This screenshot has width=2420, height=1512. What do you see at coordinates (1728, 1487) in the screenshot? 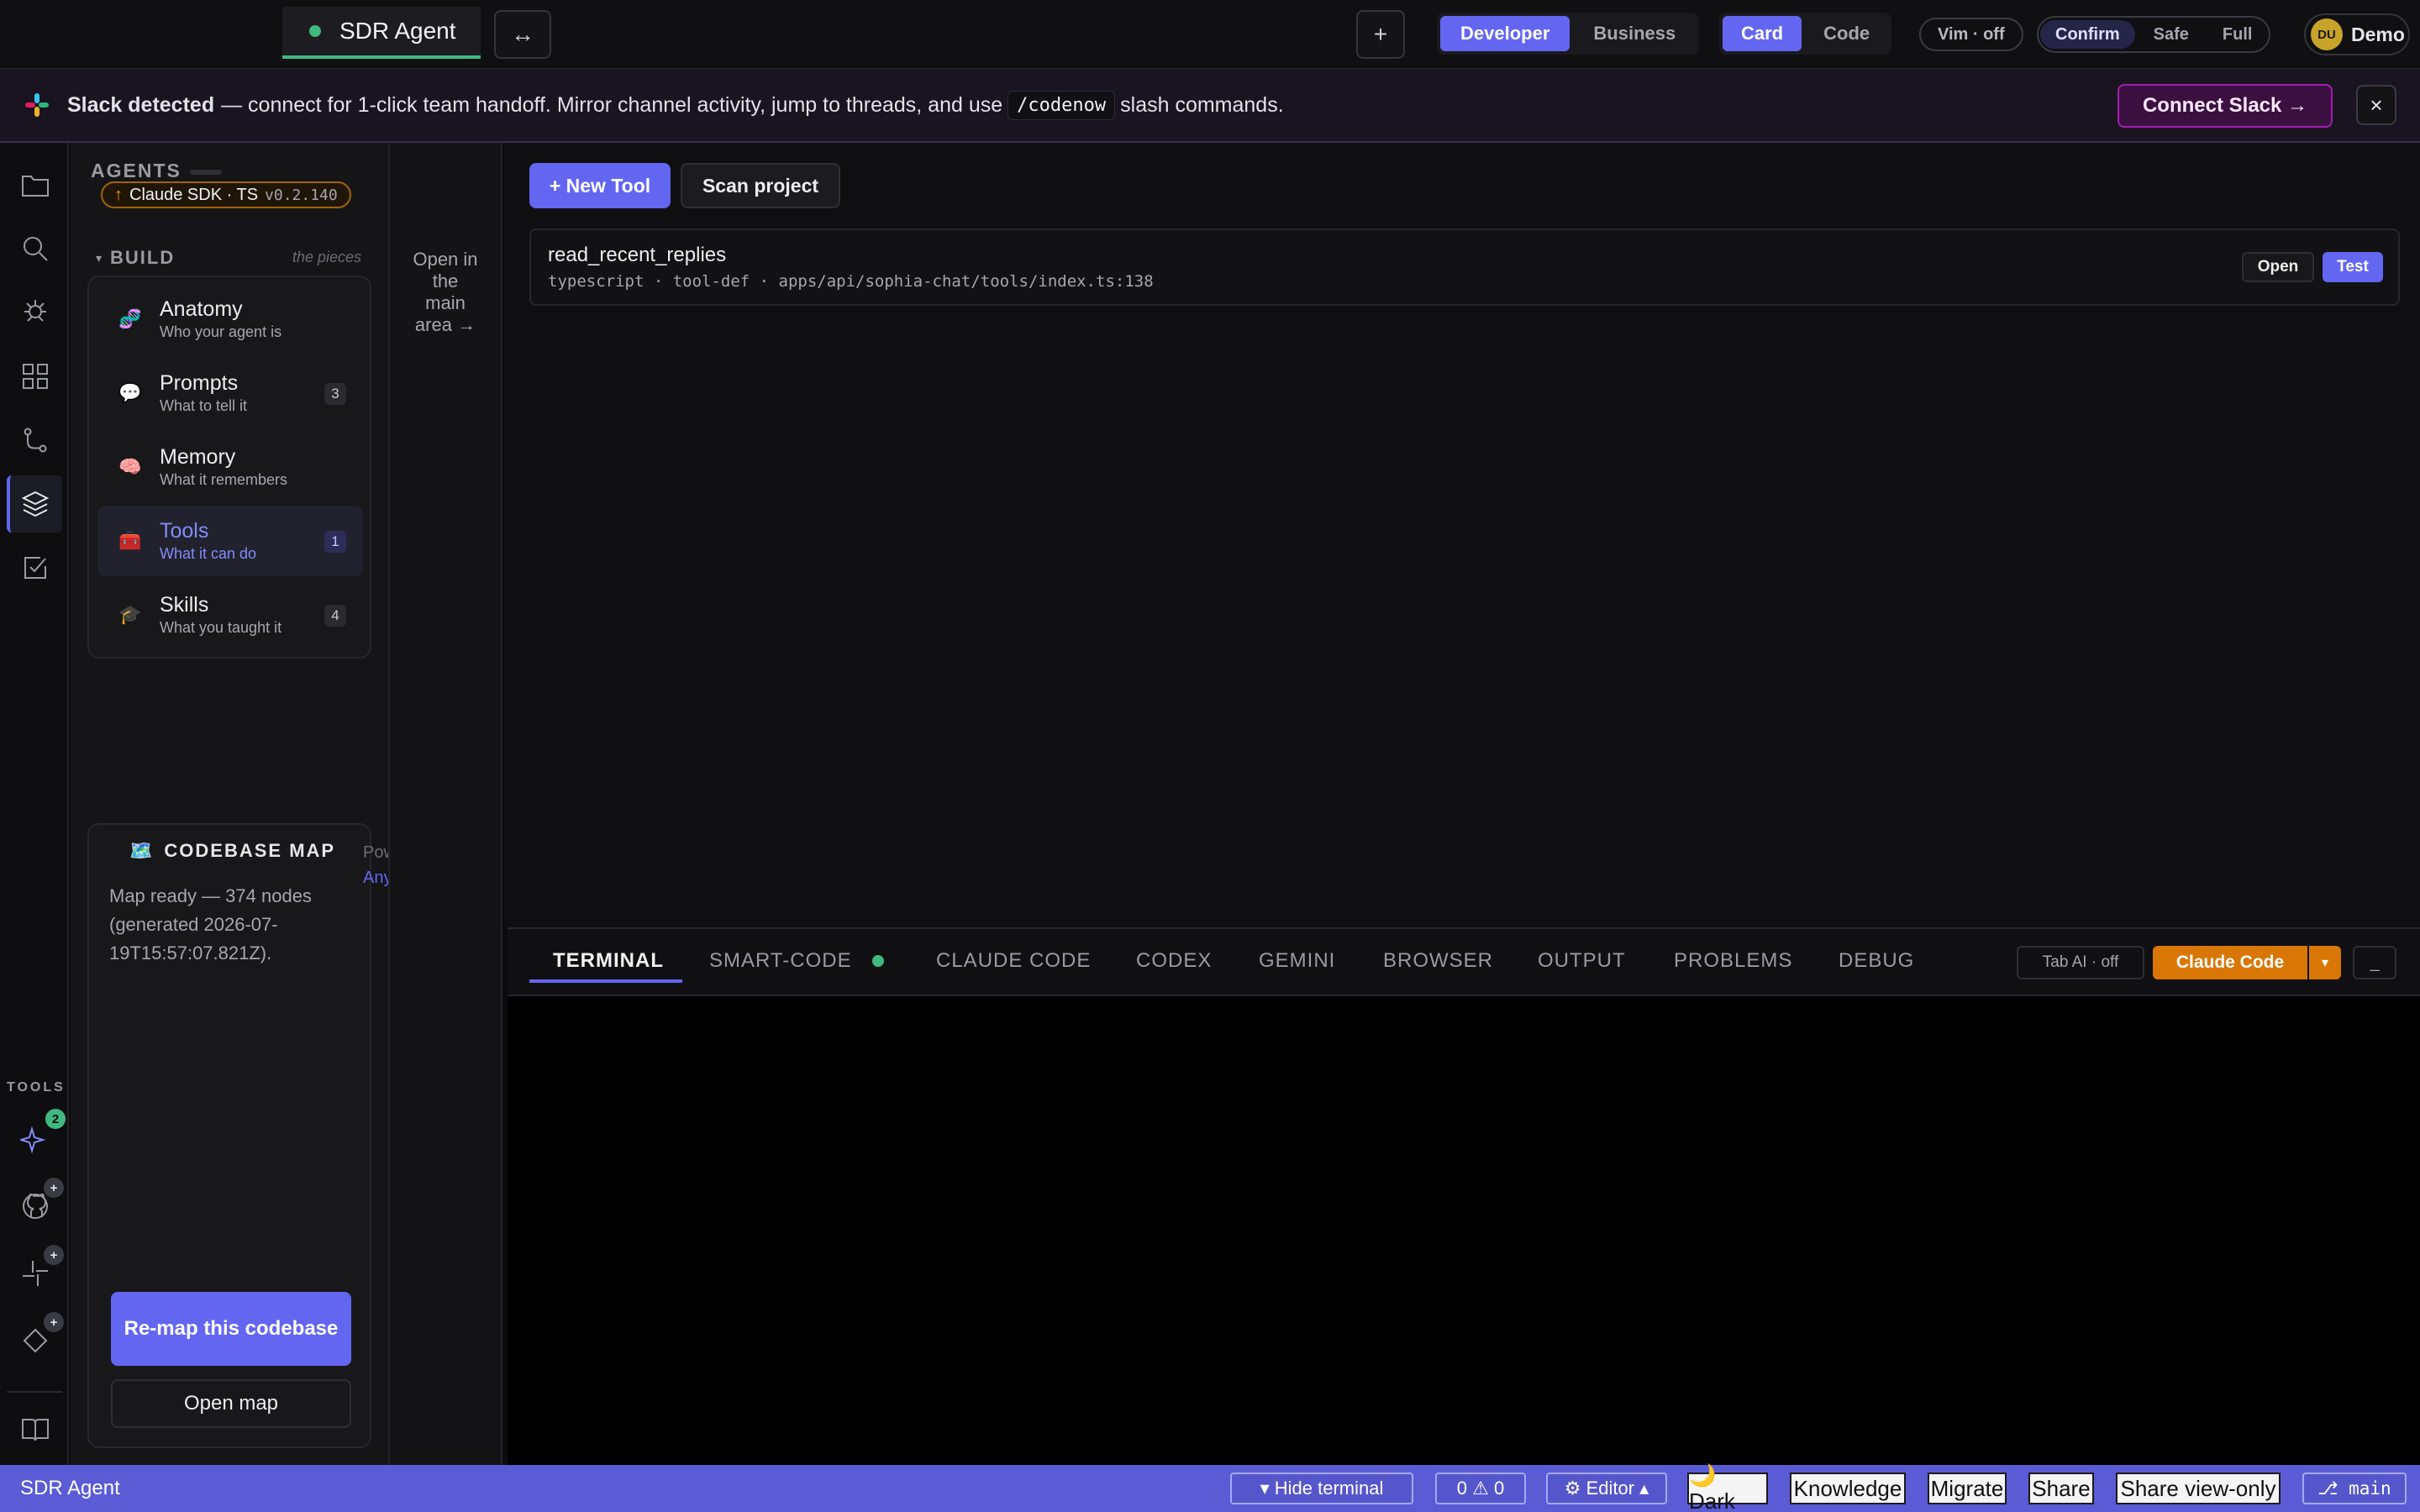
I see `dark-mode-toggle: 🌙 Dark` at bounding box center [1728, 1487].